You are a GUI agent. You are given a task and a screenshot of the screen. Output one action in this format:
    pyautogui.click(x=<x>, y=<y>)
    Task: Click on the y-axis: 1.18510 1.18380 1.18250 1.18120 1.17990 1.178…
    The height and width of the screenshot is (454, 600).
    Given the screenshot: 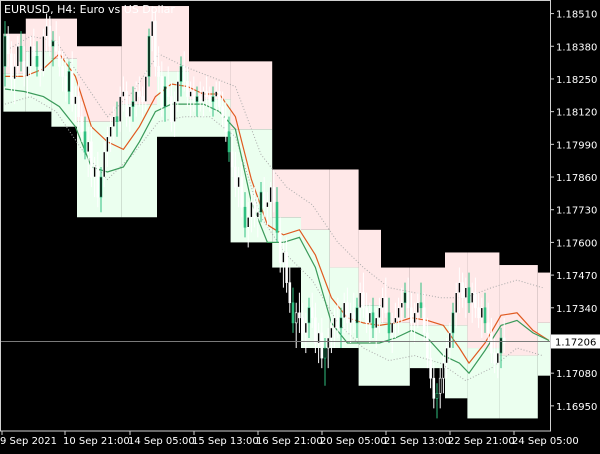 What is the action you would take?
    pyautogui.click(x=575, y=211)
    